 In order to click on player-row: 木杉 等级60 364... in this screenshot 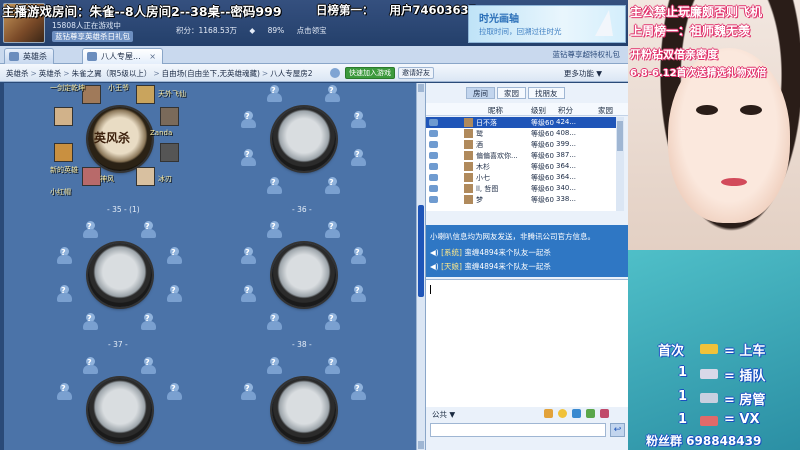, I will do `click(521, 166)`.